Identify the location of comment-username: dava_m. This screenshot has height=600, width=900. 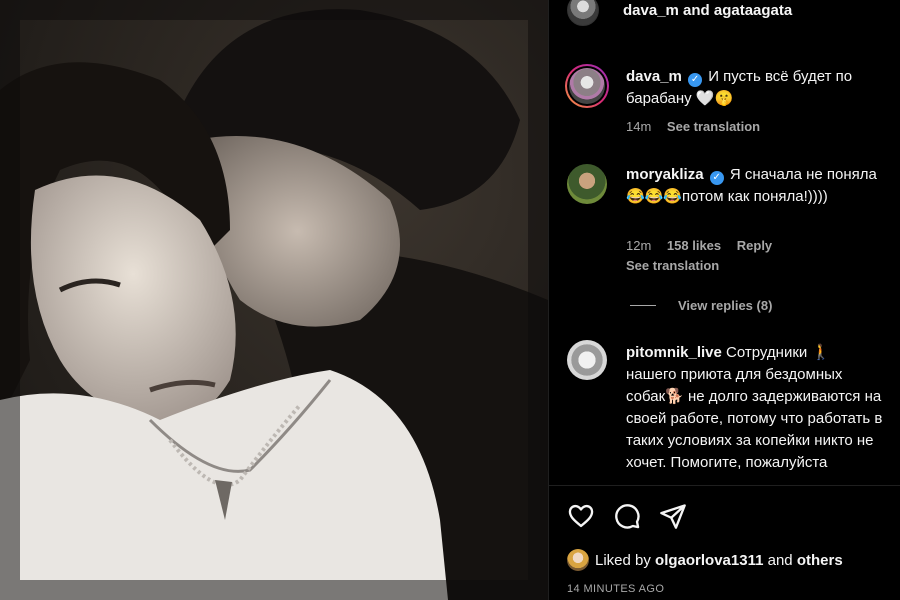
(654, 76).